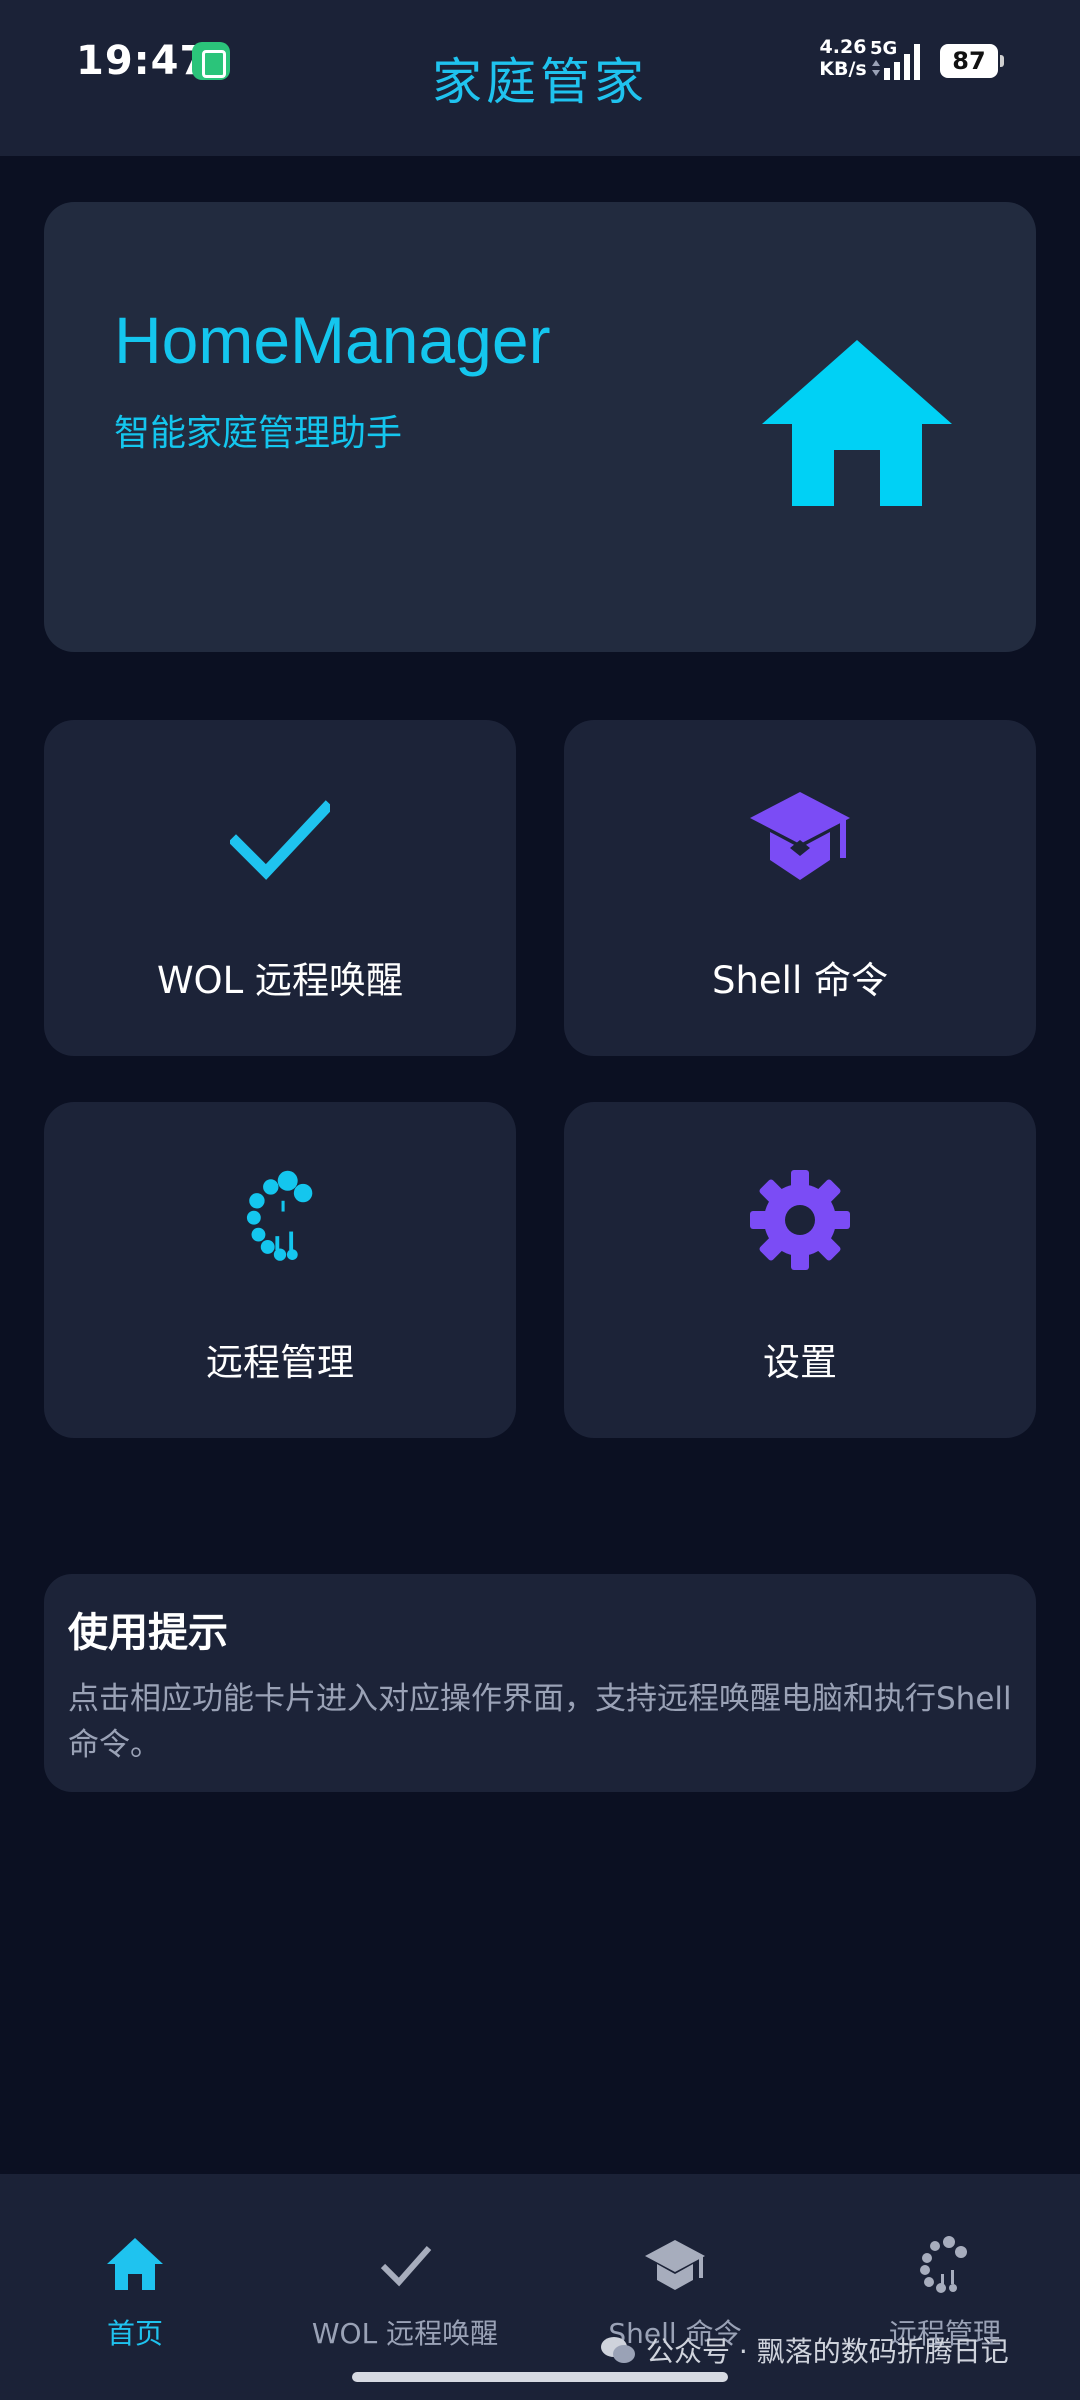 The image size is (1080, 2400). What do you see at coordinates (800, 1220) in the screenshot?
I see `gear-icon` at bounding box center [800, 1220].